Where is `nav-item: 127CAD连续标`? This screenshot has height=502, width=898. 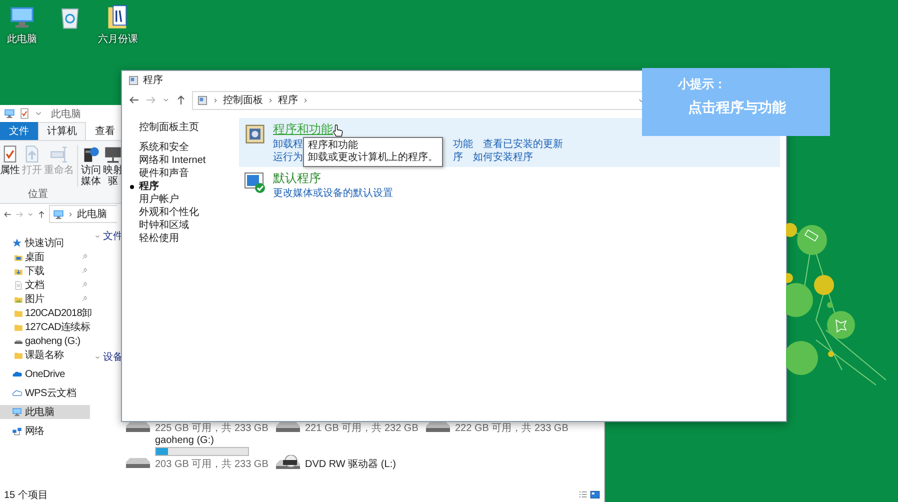 nav-item: 127CAD连续标 is located at coordinates (45, 327).